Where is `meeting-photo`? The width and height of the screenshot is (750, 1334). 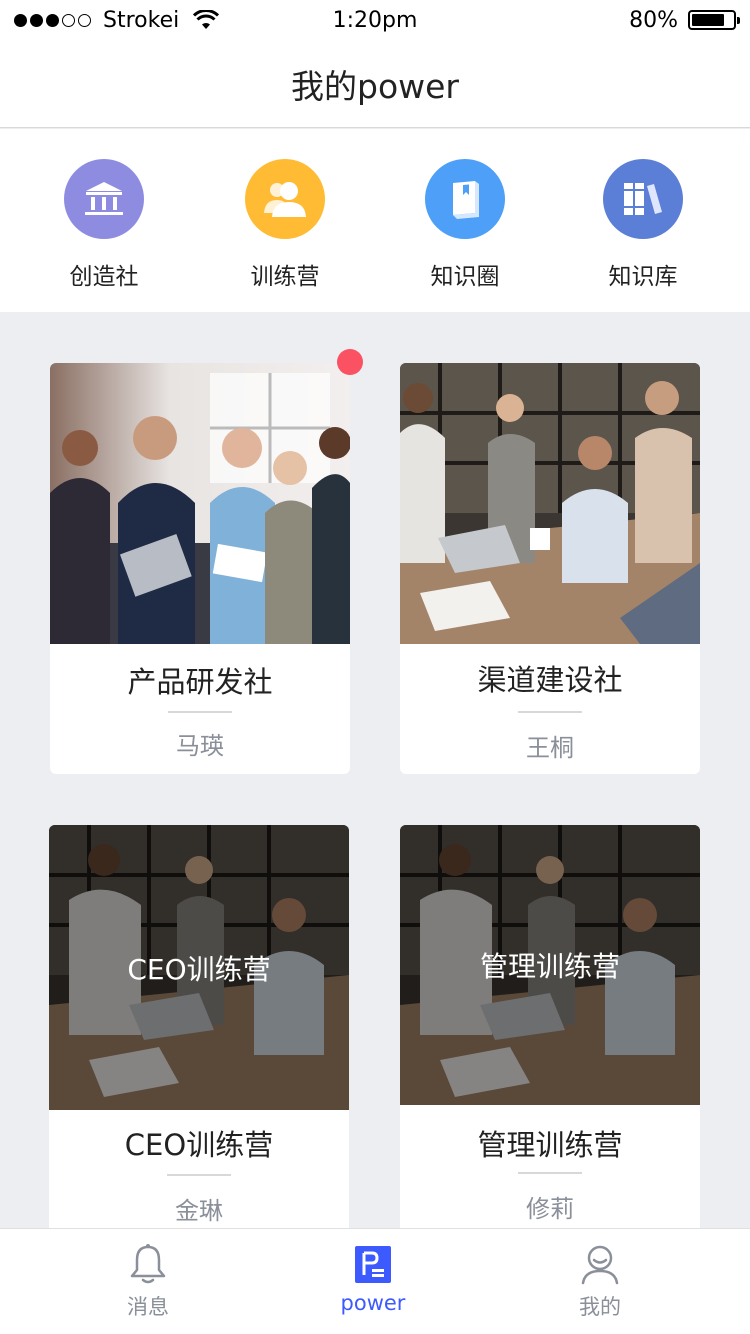
meeting-photo is located at coordinates (550, 503).